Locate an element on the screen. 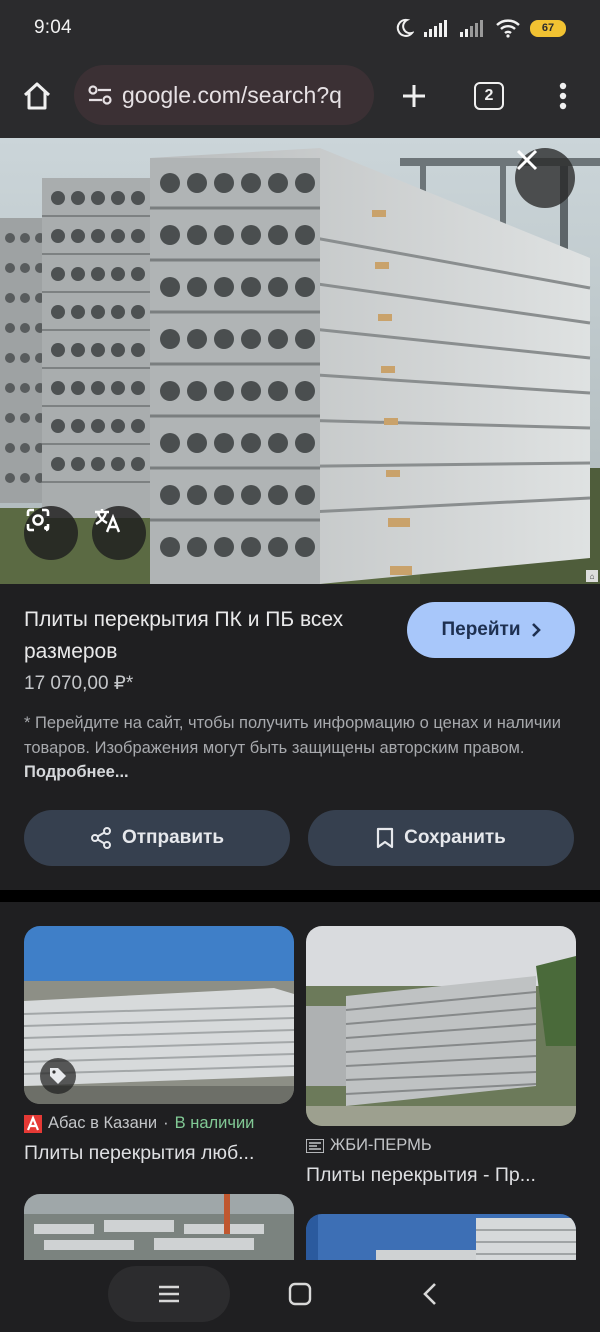 Image resolution: width=600 pixels, height=1332 pixels. address-bar: google.com/search?q is located at coordinates (224, 95).